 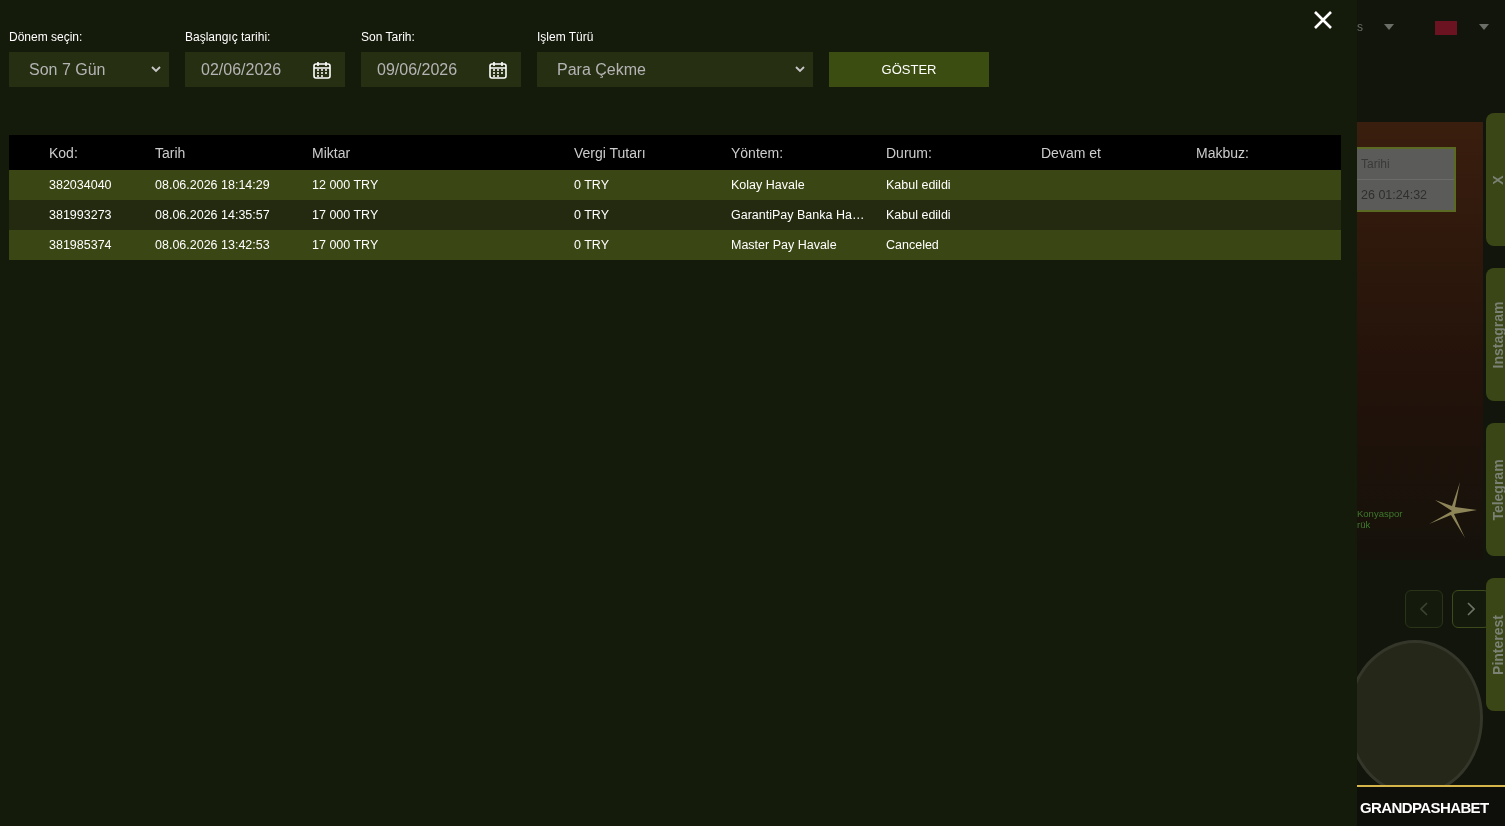 What do you see at coordinates (388, 37) in the screenshot?
I see `filter-label: Son Tarih:` at bounding box center [388, 37].